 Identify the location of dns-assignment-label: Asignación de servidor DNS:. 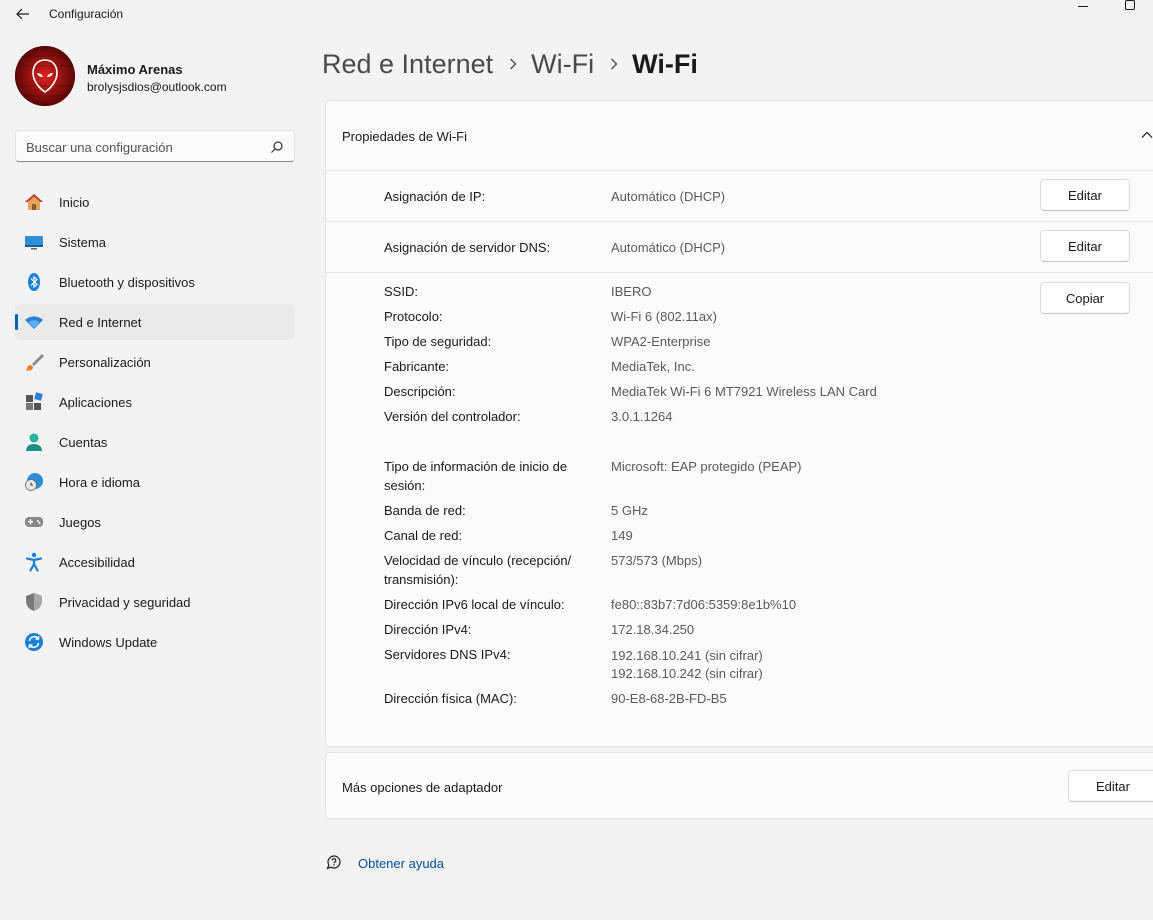
(467, 247).